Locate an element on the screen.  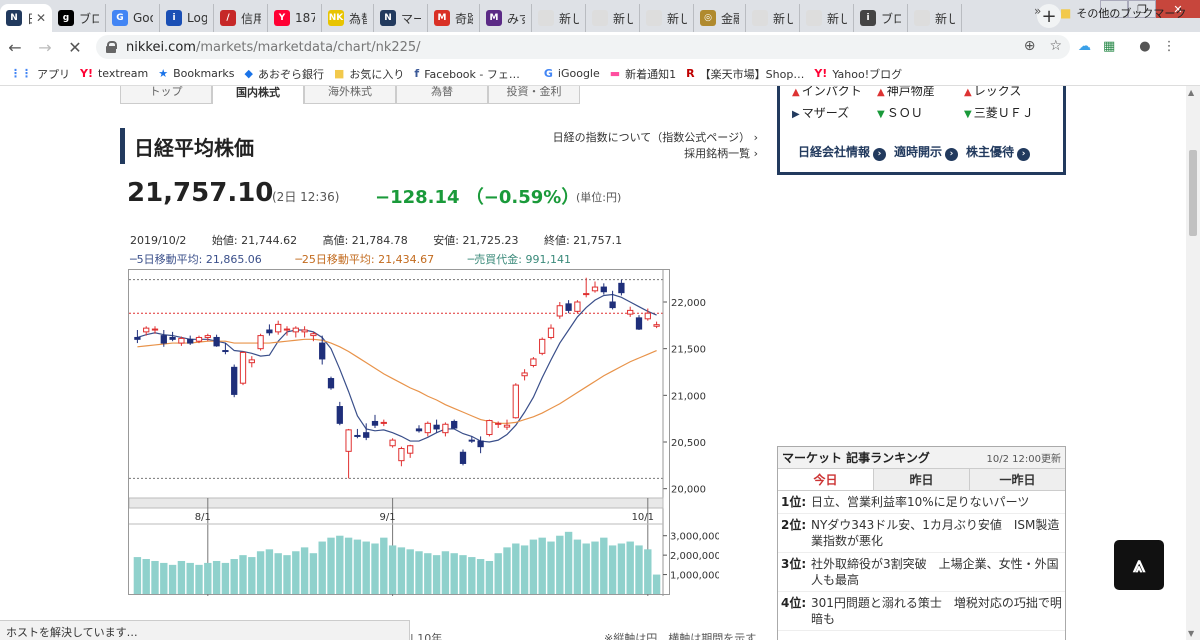
browser-tab: NK 為替 is located at coordinates (348, 18).